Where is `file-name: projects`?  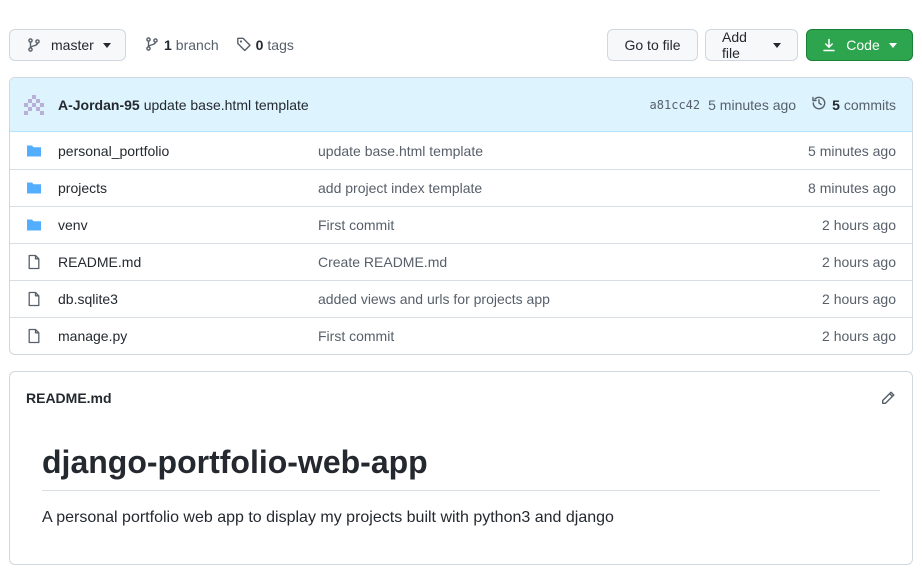
file-name: projects is located at coordinates (188, 188).